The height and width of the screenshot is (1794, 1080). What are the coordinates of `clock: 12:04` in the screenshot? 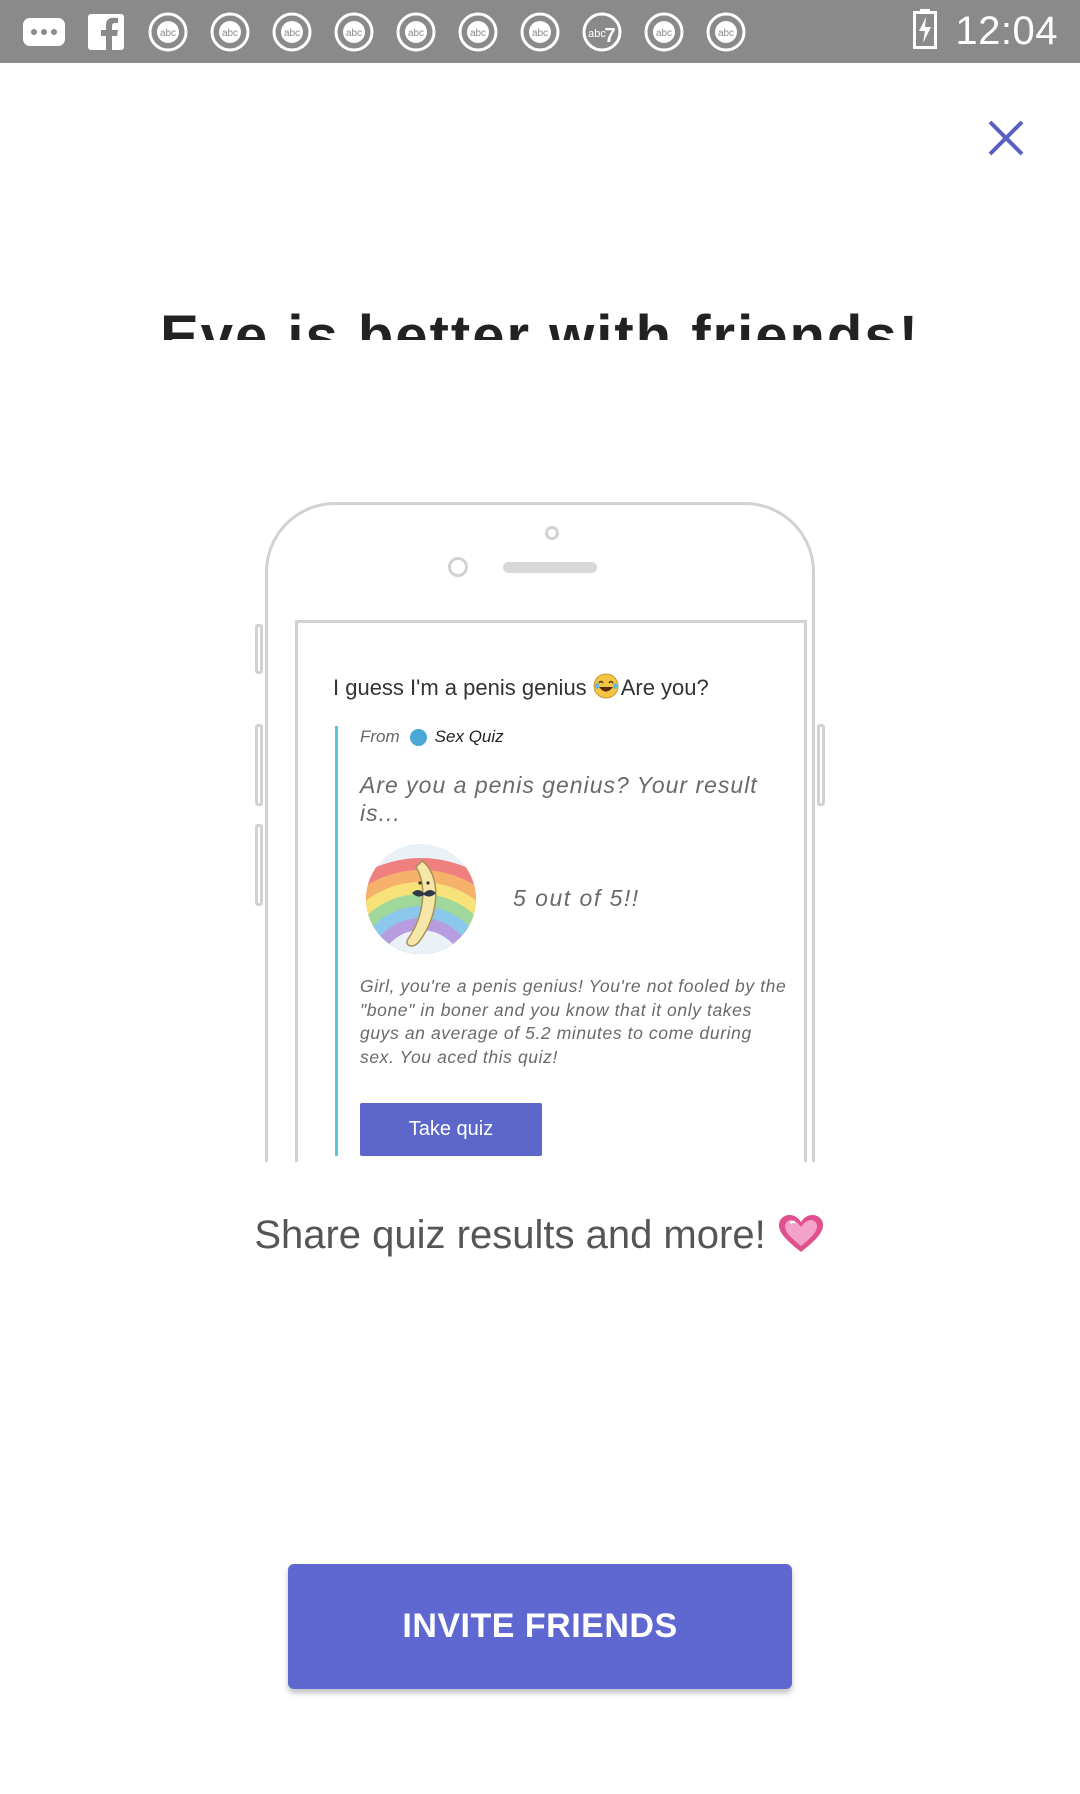 It's located at (1006, 31).